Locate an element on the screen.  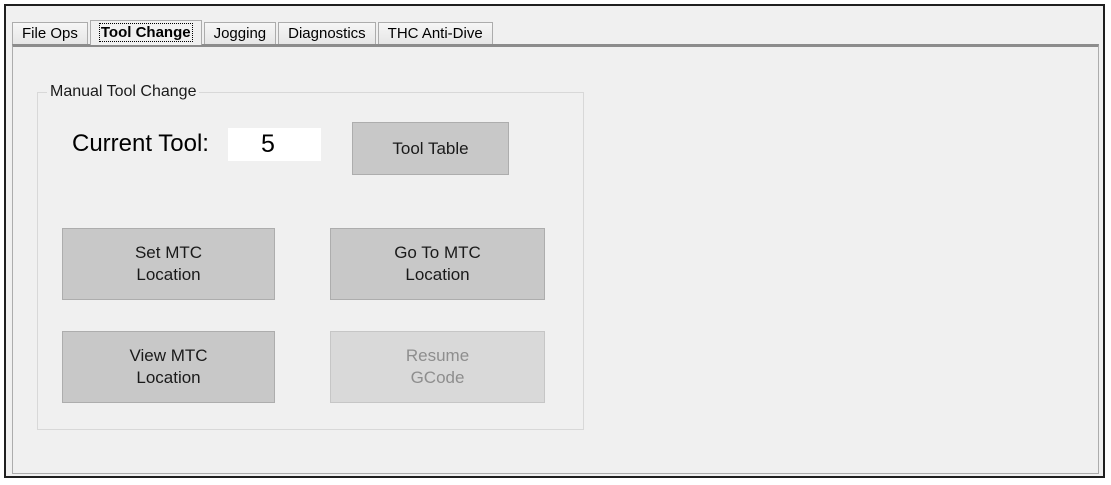
tab-diagnostics-label: Diagnostics is located at coordinates (327, 33).